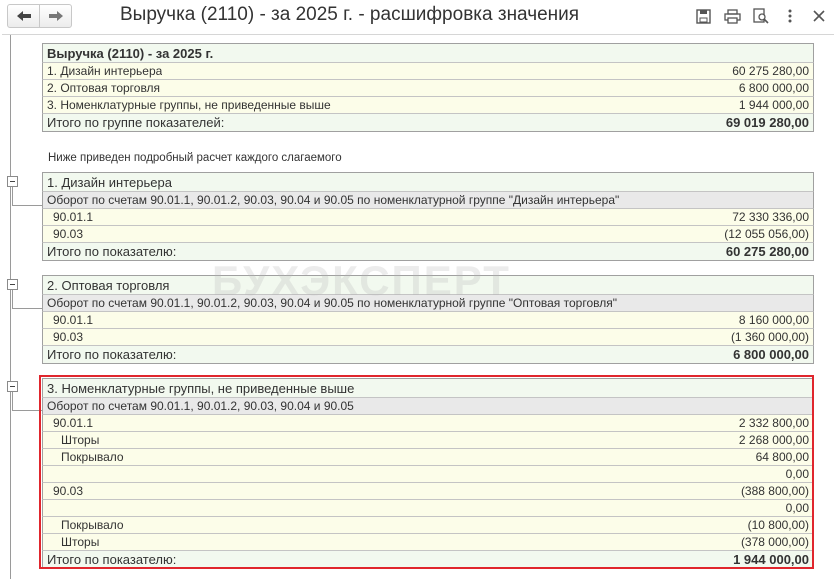 The height and width of the screenshot is (579, 837). I want to click on close-icon, so click(819, 16).